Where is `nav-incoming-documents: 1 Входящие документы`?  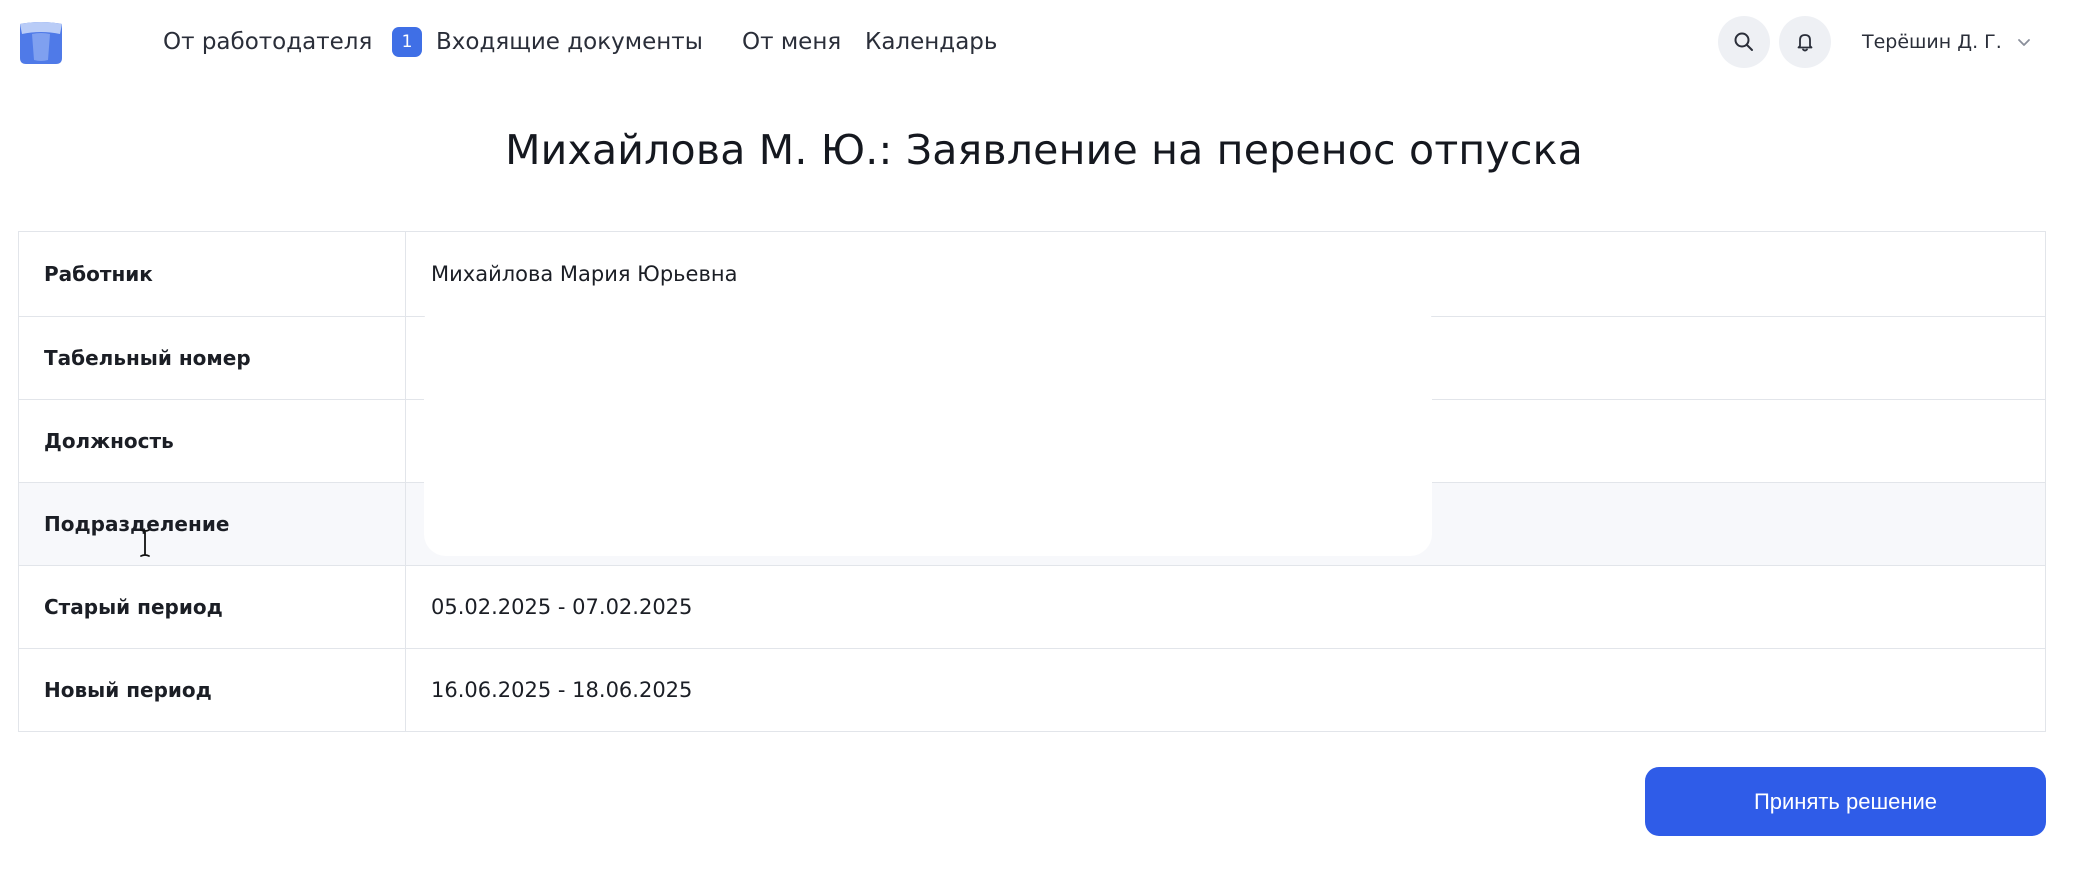
nav-incoming-documents: 1 Входящие документы is located at coordinates (547, 42).